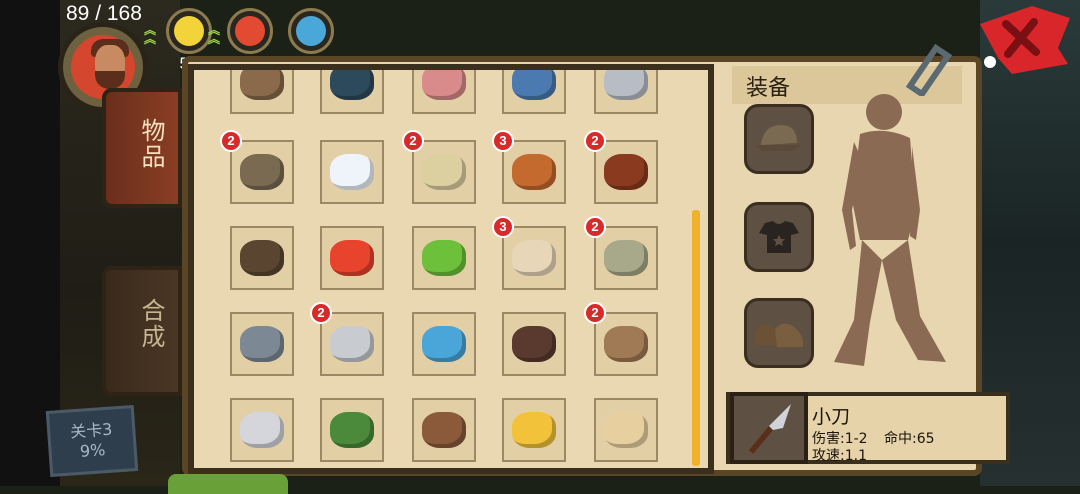  I want to click on wood-plank-icon, so click(626, 344).